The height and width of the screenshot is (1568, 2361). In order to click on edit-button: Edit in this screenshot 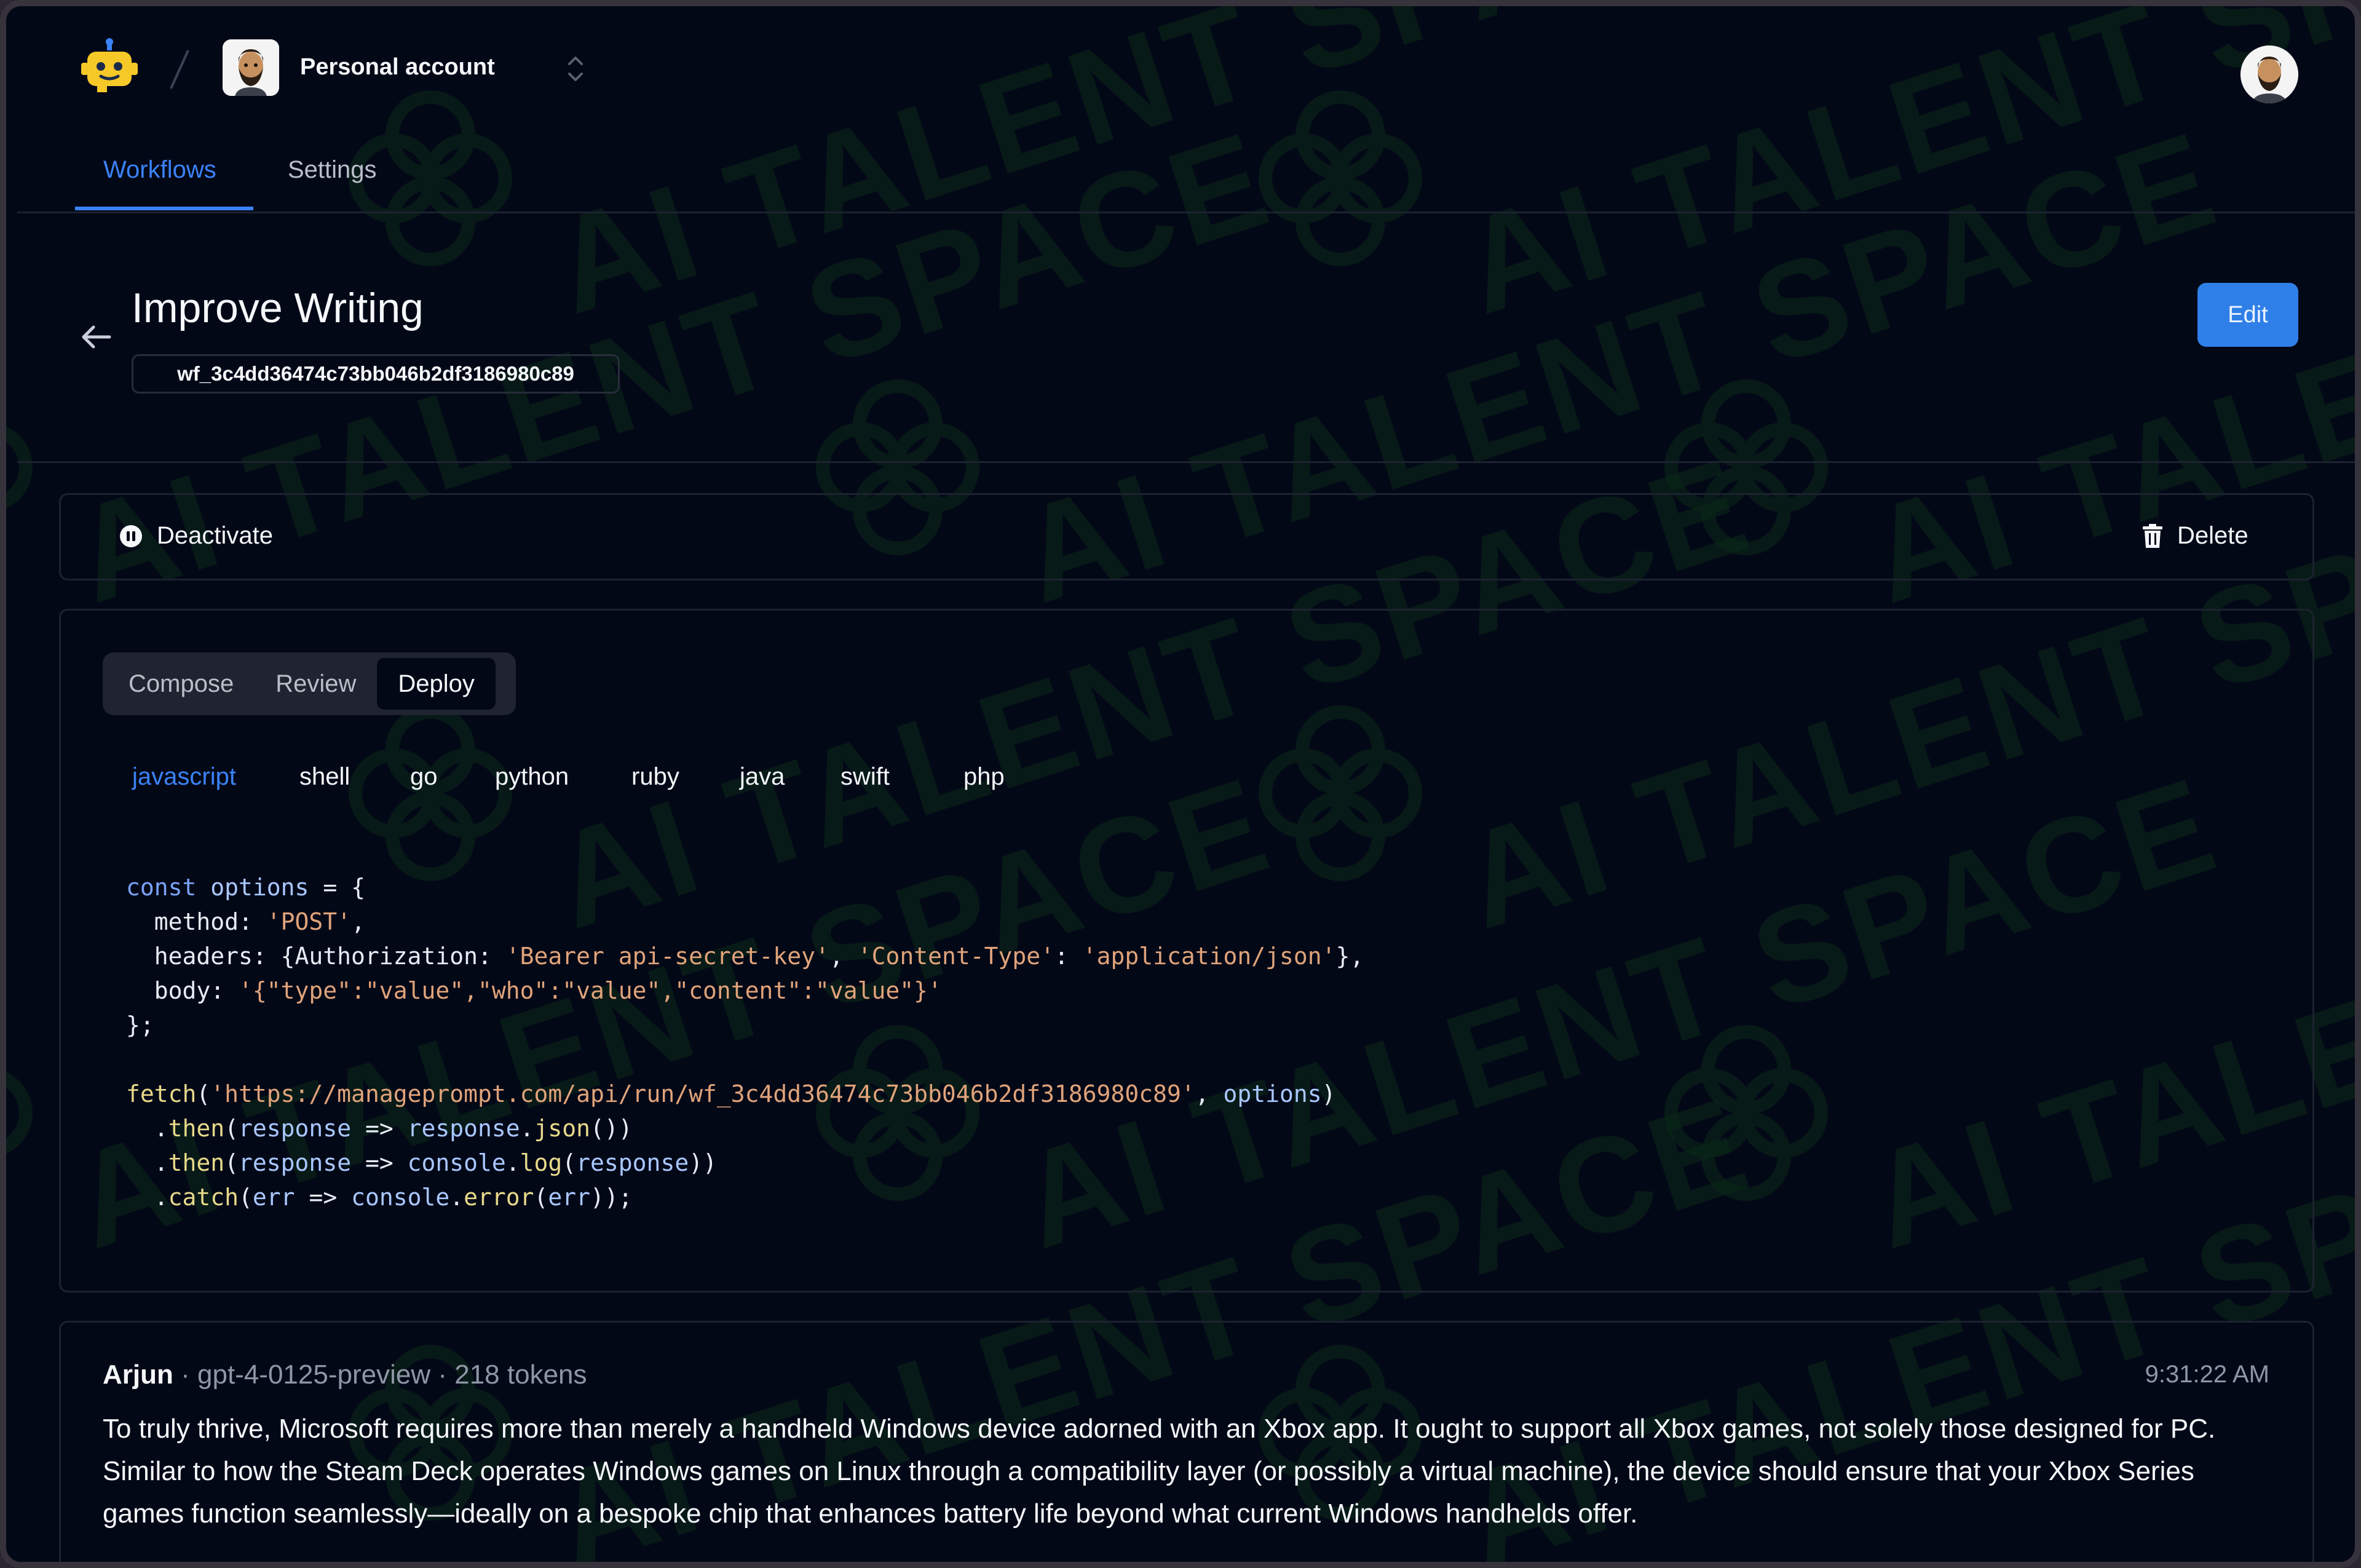, I will do `click(2247, 315)`.